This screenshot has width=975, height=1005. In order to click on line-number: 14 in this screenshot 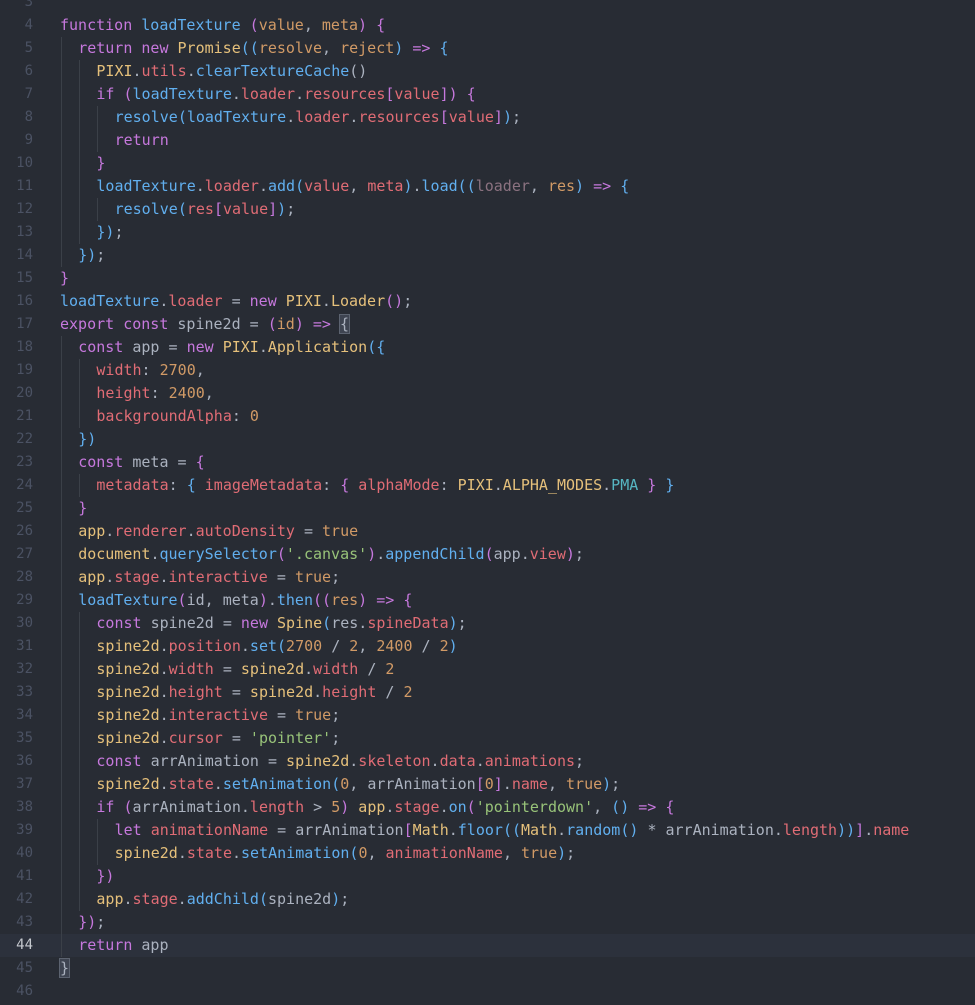, I will do `click(24, 255)`.